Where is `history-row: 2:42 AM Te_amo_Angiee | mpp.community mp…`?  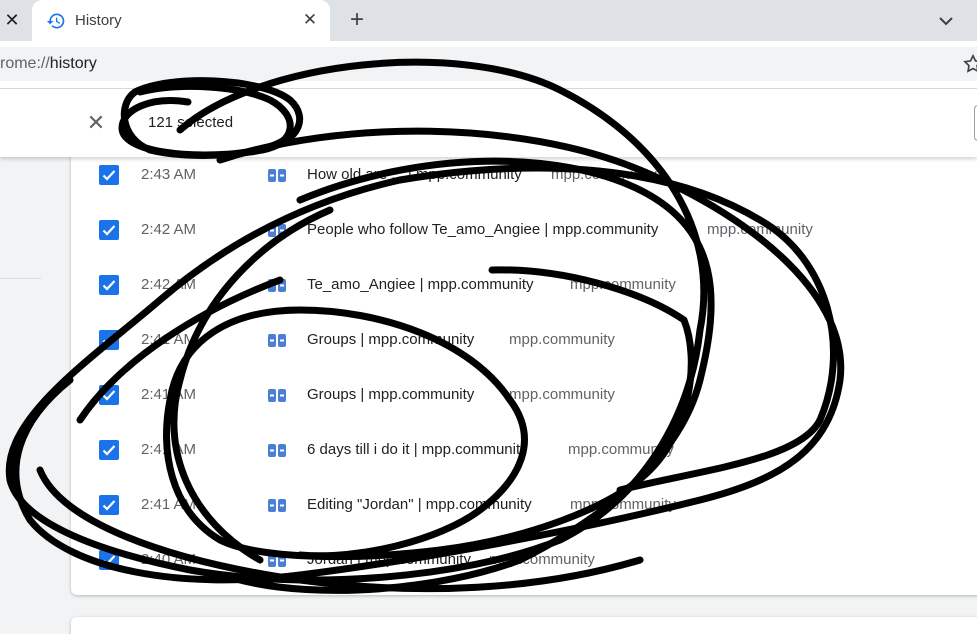 history-row: 2:42 AM Te_amo_Angiee | mpp.community mp… is located at coordinates (524, 287).